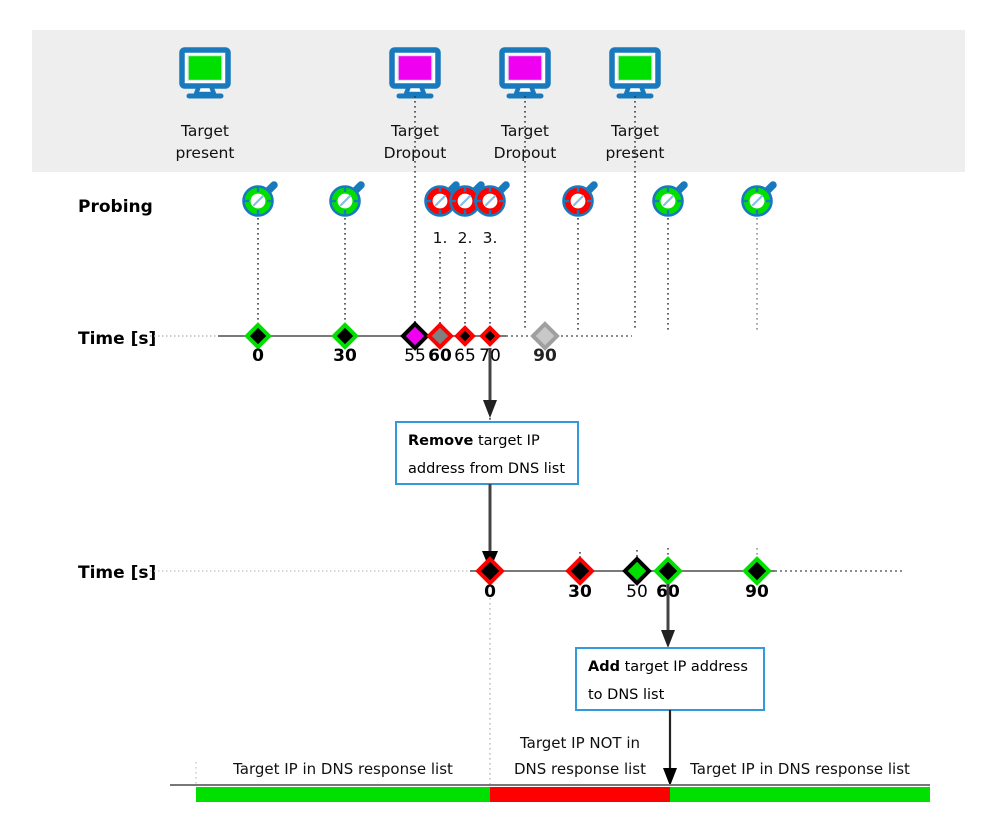 The width and height of the screenshot is (1000, 818). Describe the element at coordinates (637, 592) in the screenshot. I see `timeline-tick-label: 50` at that location.